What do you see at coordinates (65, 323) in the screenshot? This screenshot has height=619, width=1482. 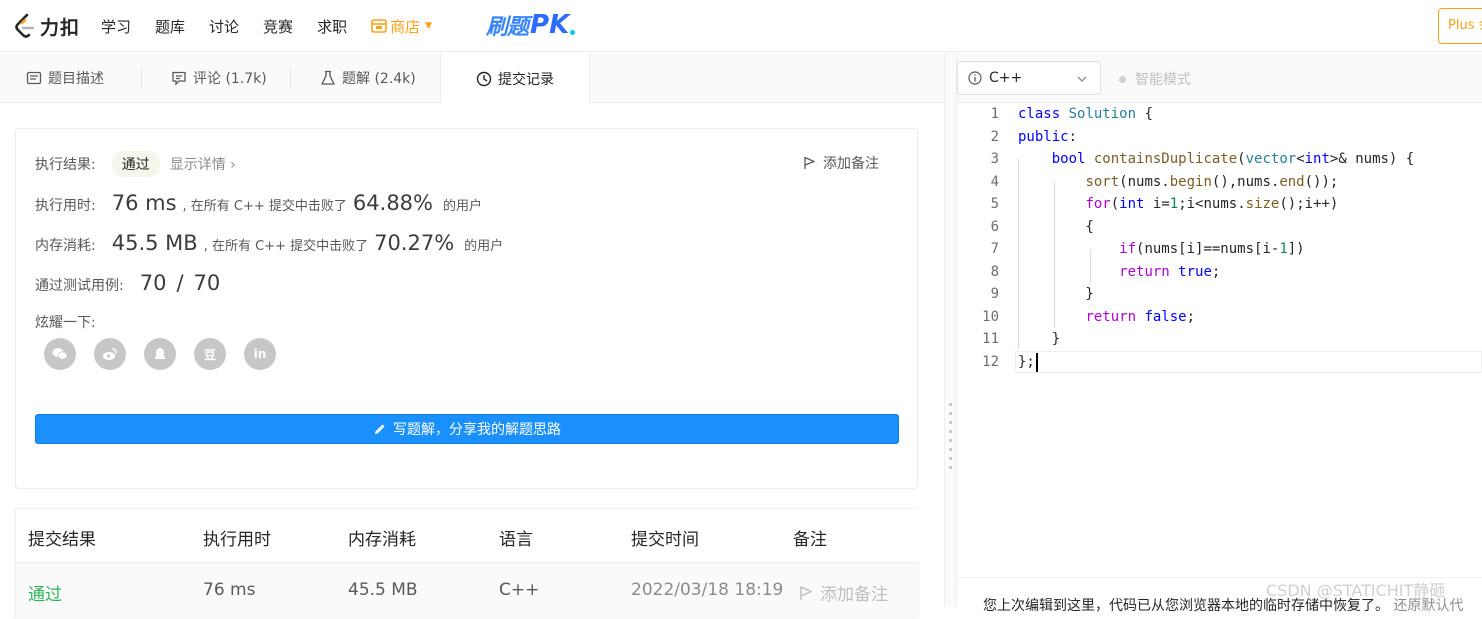 I see `share-label: 炫耀一下:` at bounding box center [65, 323].